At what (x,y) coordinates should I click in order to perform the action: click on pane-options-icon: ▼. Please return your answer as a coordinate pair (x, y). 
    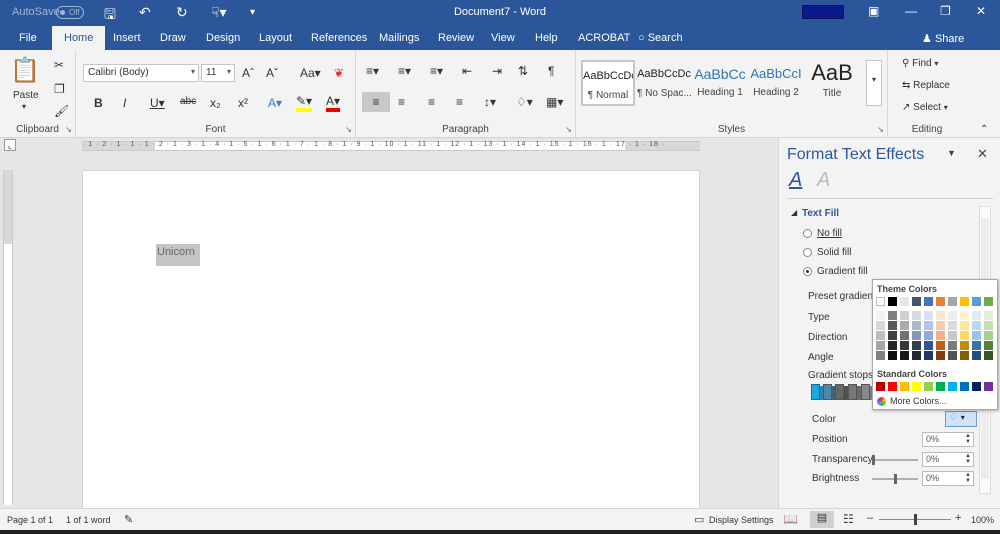
    Looking at the image, I should click on (951, 153).